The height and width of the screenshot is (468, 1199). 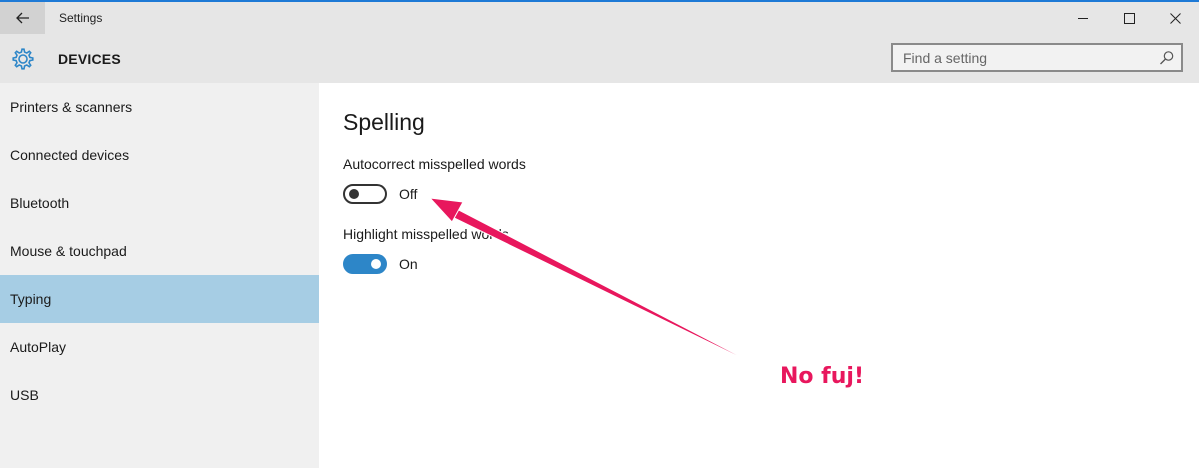 I want to click on minimize-icon, so click(x=1082, y=18).